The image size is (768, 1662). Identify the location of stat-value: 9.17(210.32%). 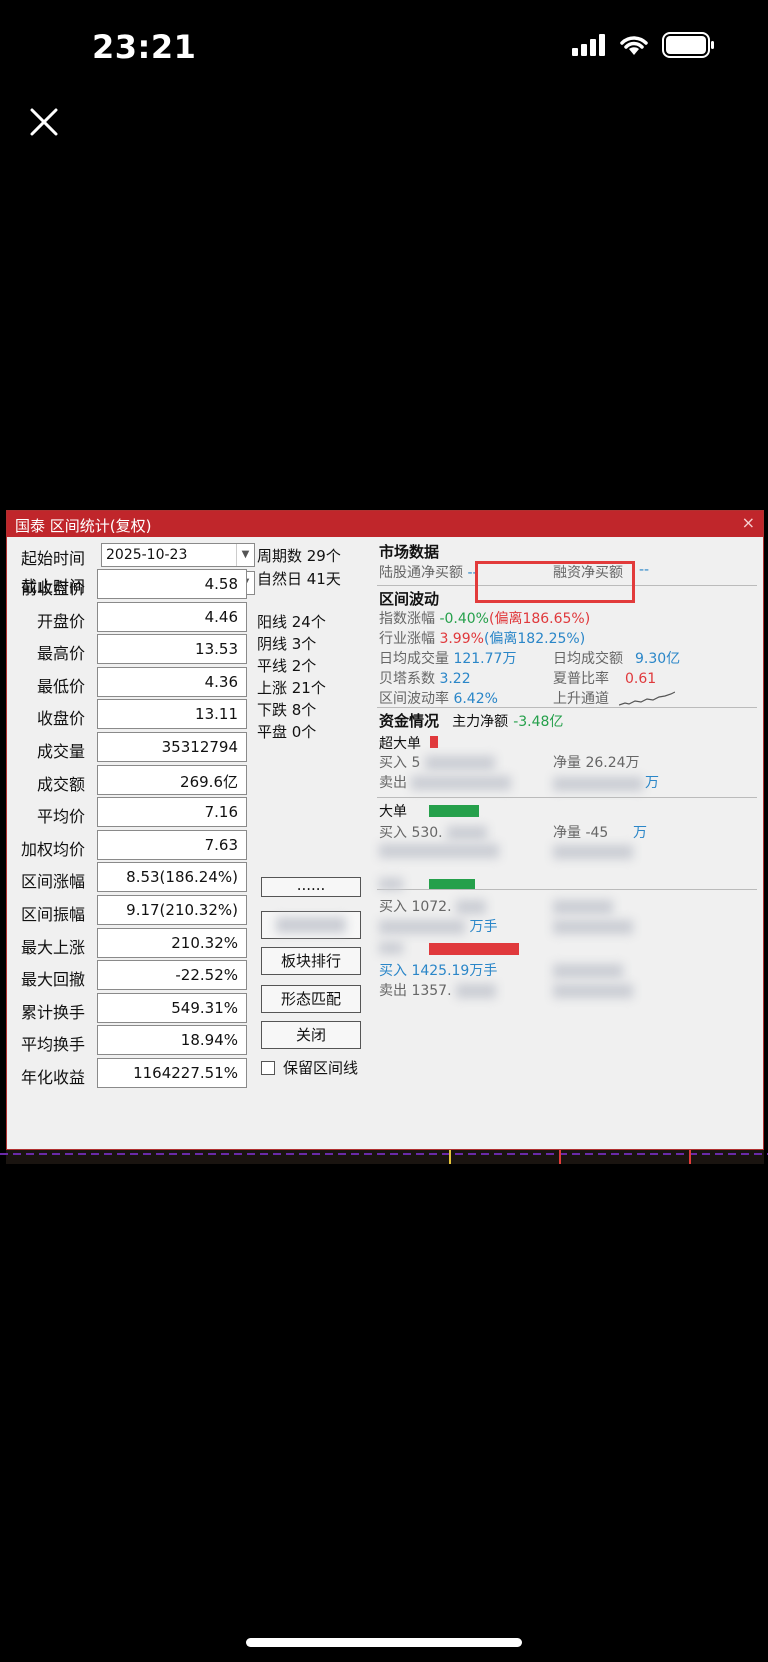
(172, 910).